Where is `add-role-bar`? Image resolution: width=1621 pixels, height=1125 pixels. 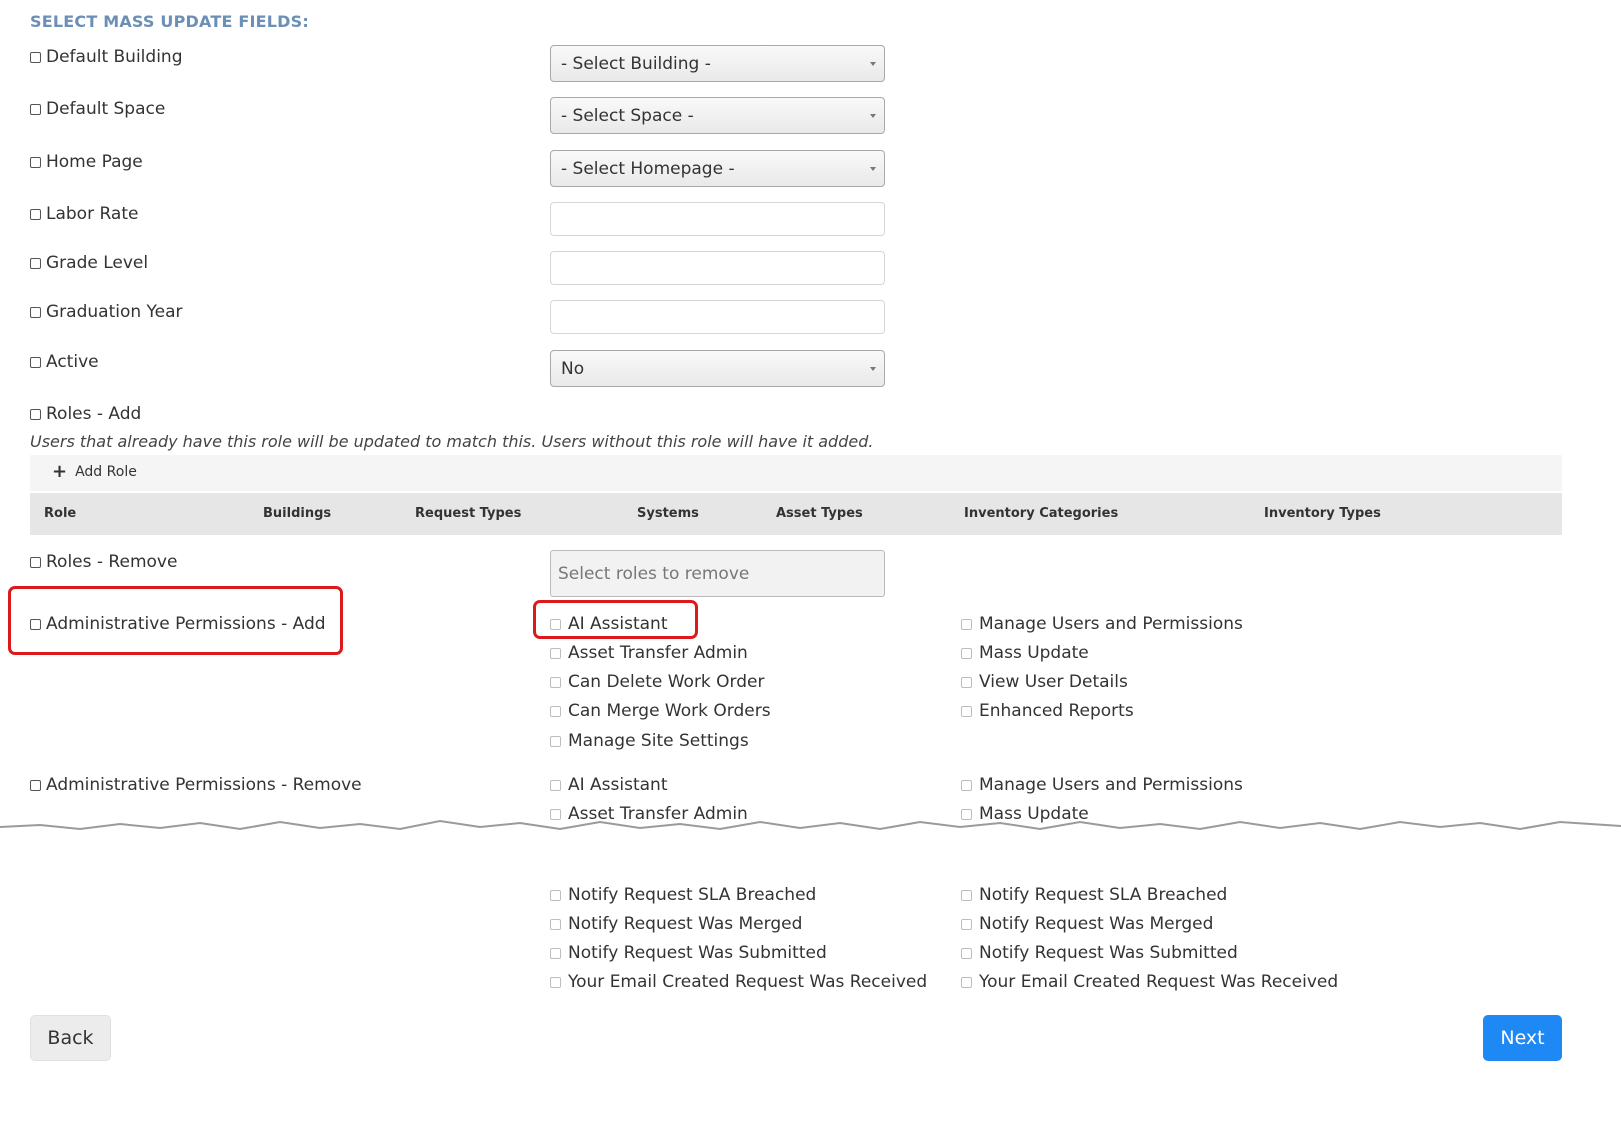 add-role-bar is located at coordinates (796, 473).